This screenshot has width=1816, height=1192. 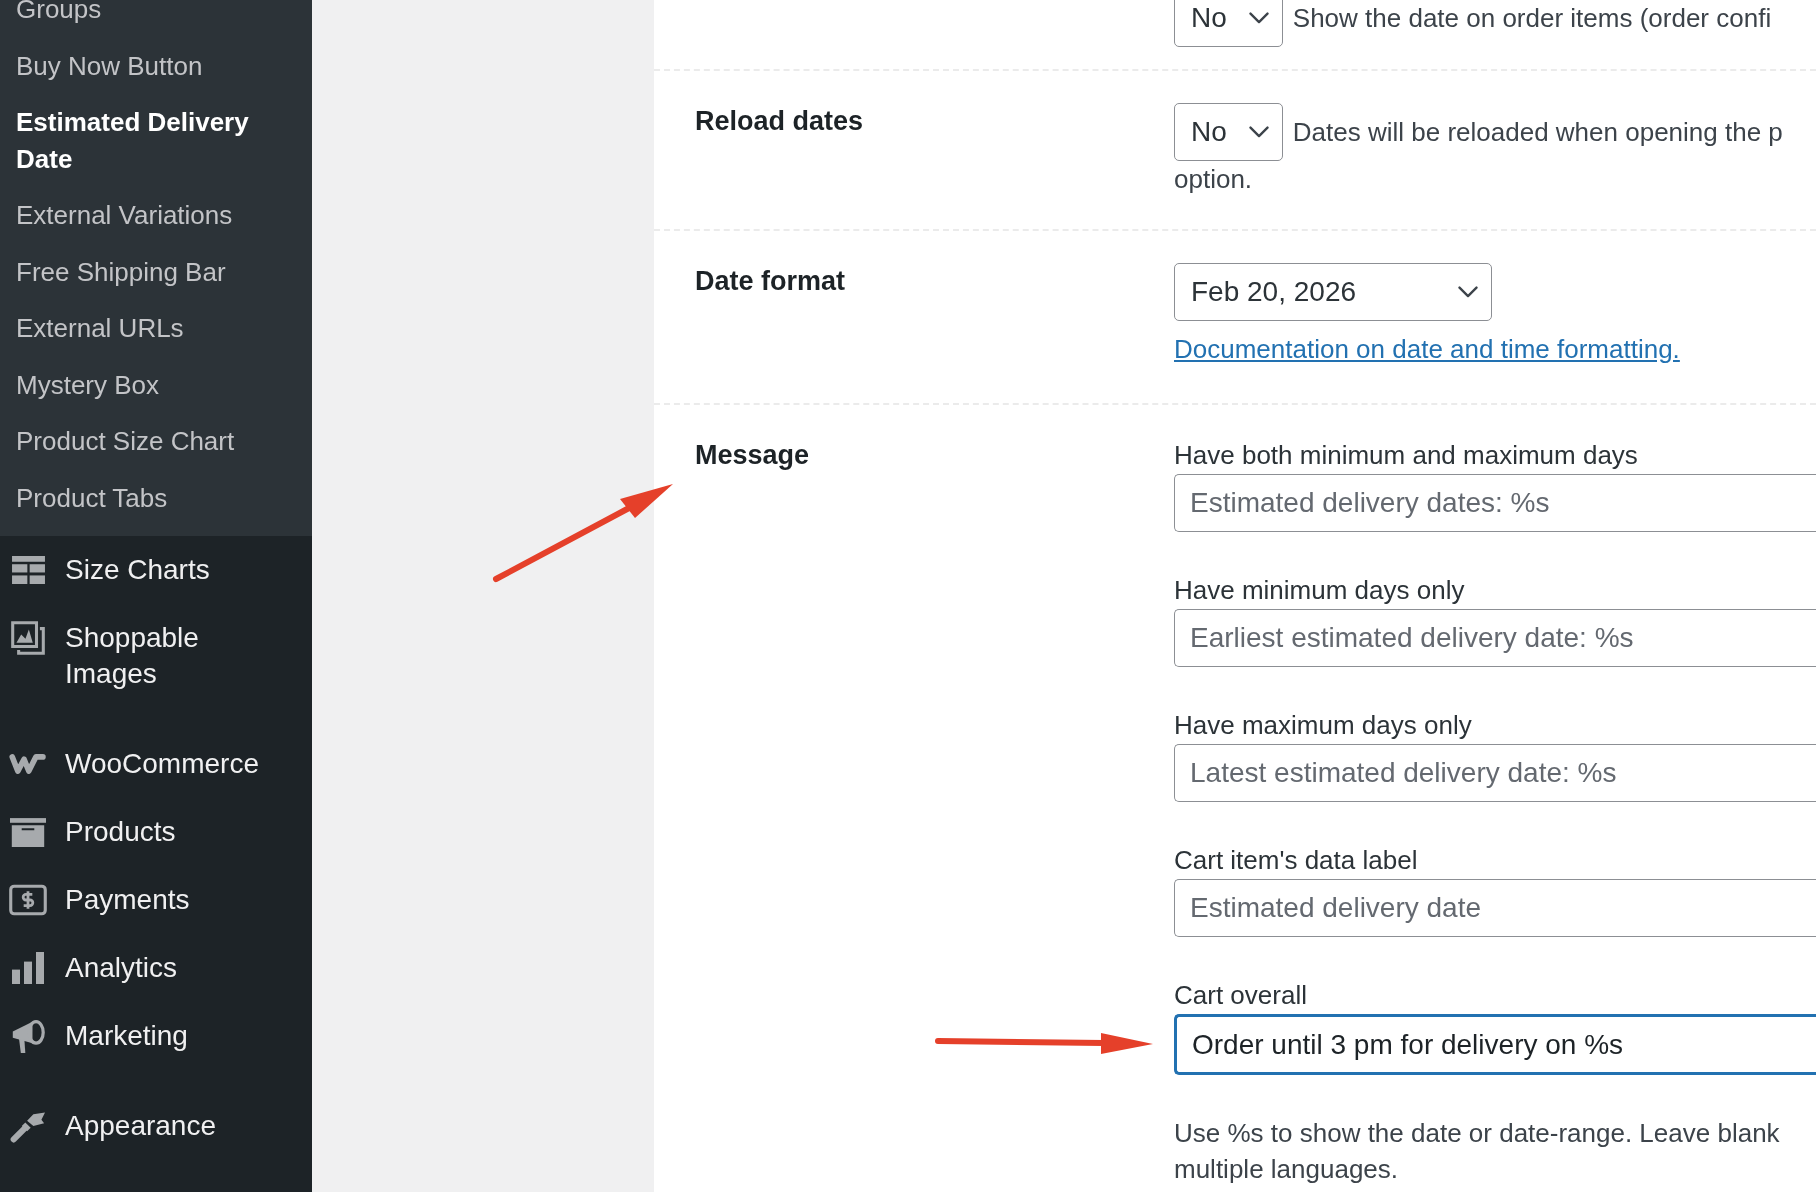 What do you see at coordinates (156, 271) in the screenshot?
I see `submenu-item: Free Shipping Bar` at bounding box center [156, 271].